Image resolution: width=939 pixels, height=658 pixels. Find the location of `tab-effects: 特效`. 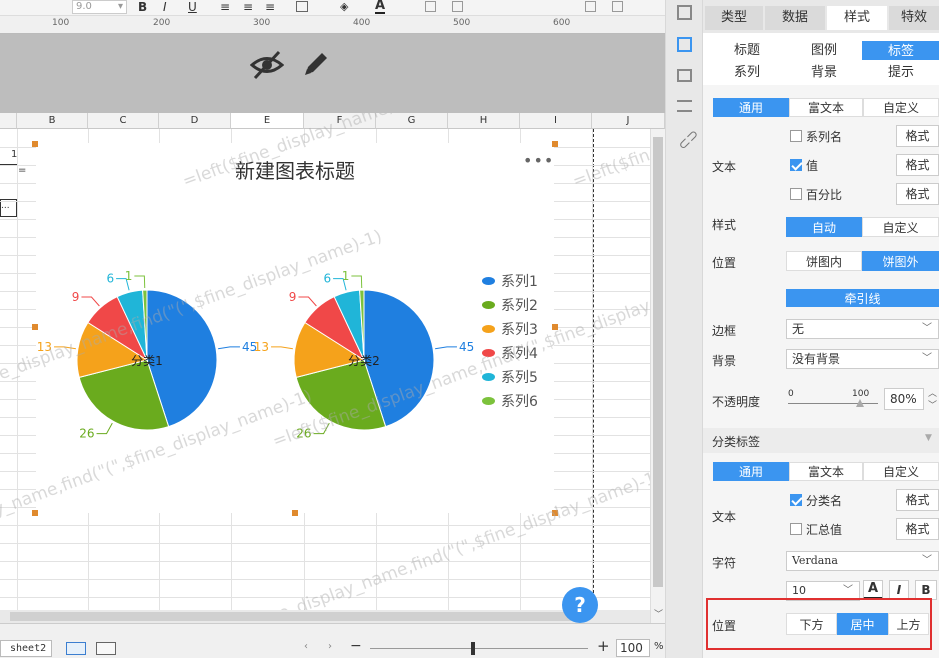

tab-effects: 特效 is located at coordinates (914, 18).